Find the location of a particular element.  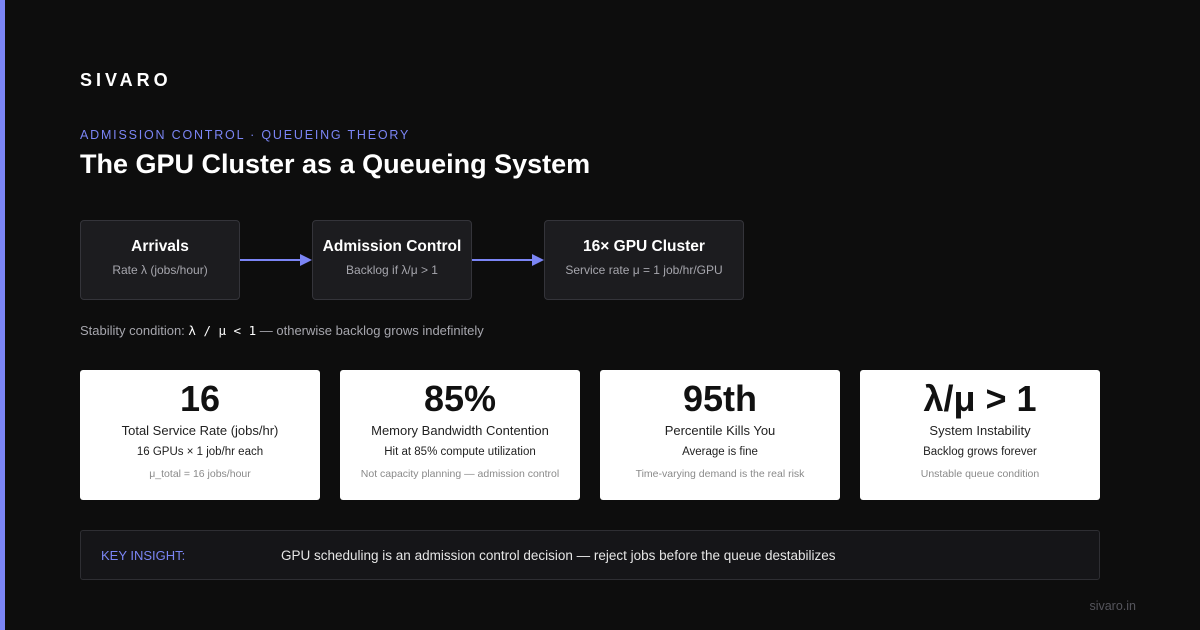

flow-box-title: Arrivals is located at coordinates (160, 246).